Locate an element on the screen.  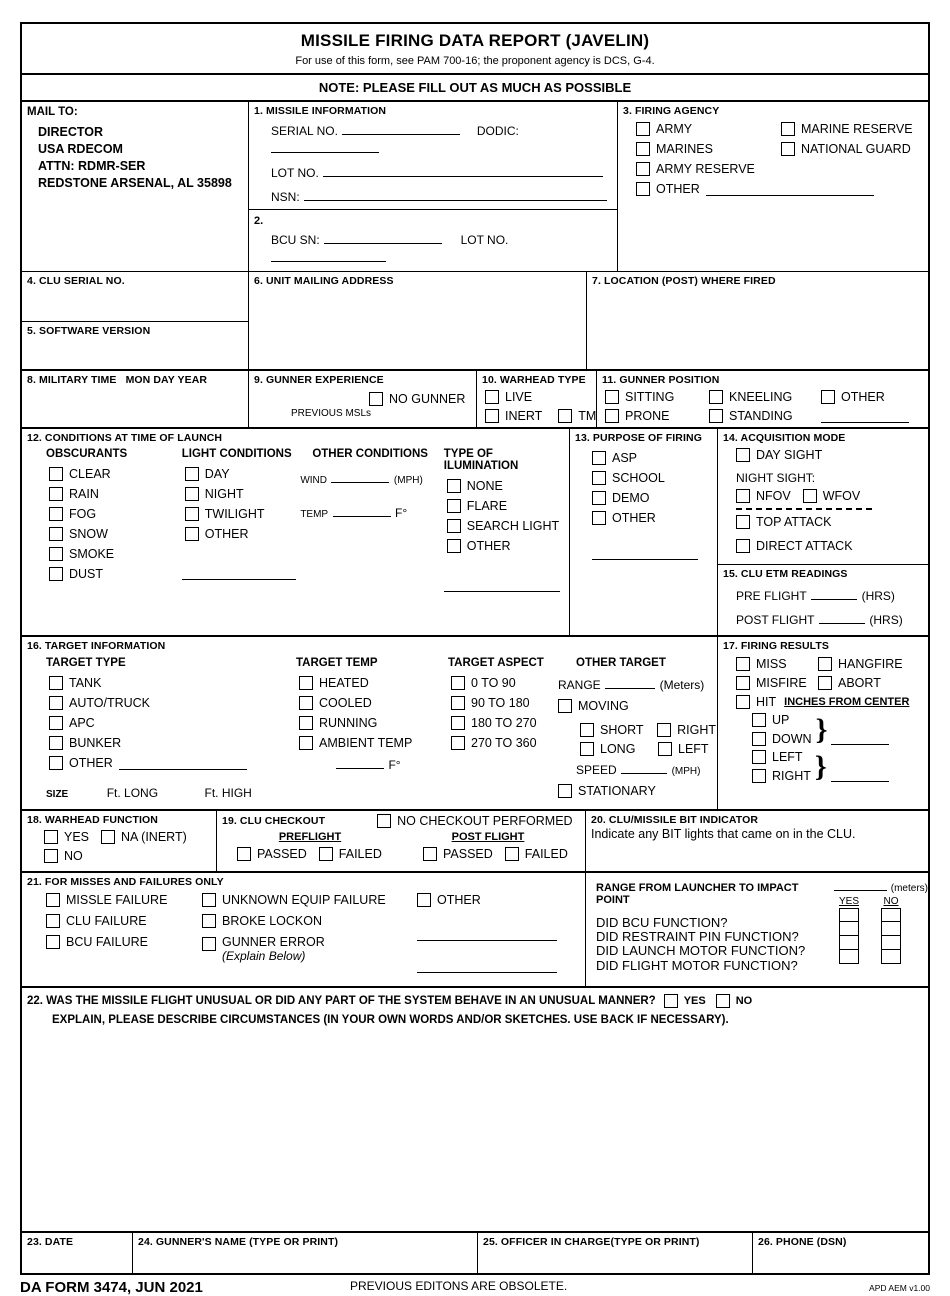
illum-search-light: SEARCH LIGHT is located at coordinates (507, 526).